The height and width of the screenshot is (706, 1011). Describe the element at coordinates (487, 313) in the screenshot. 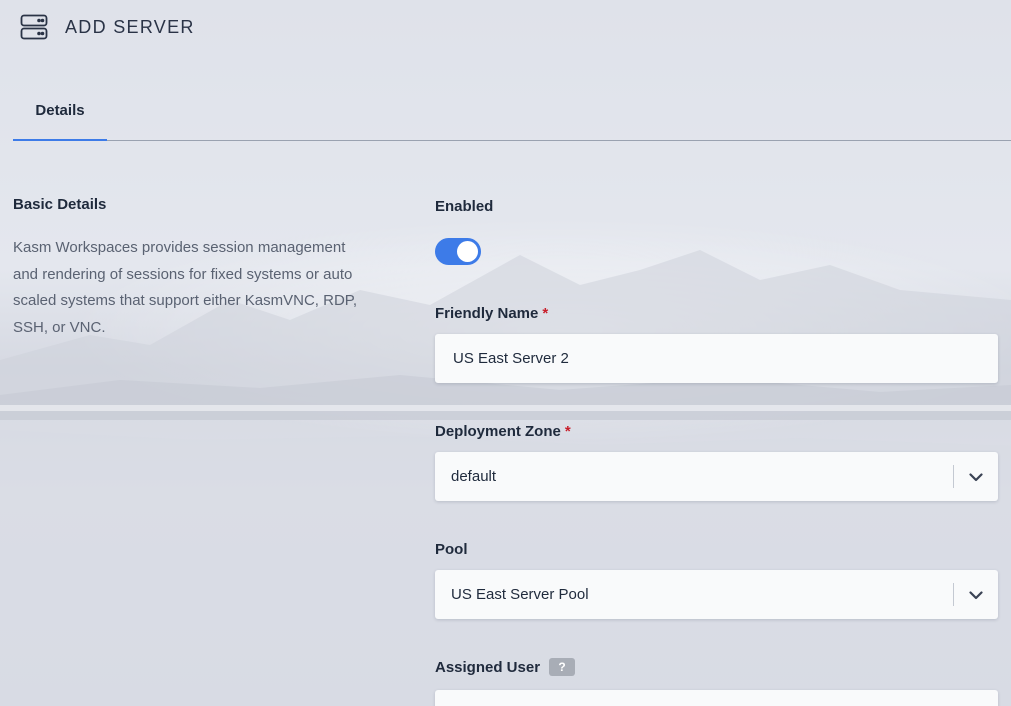

I see `friendly-name-label-text: Friendly Name` at that location.